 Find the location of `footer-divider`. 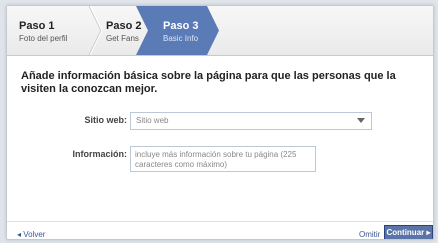

footer-divider is located at coordinates (220, 221).